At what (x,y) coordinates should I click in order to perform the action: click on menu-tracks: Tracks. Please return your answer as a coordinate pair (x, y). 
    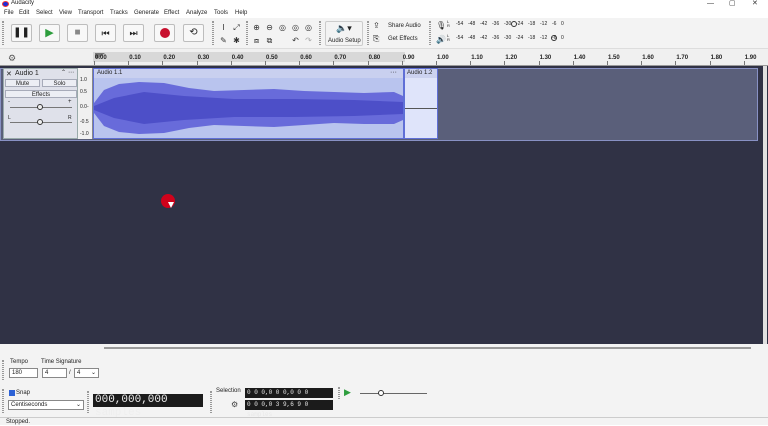
    Looking at the image, I should click on (119, 13).